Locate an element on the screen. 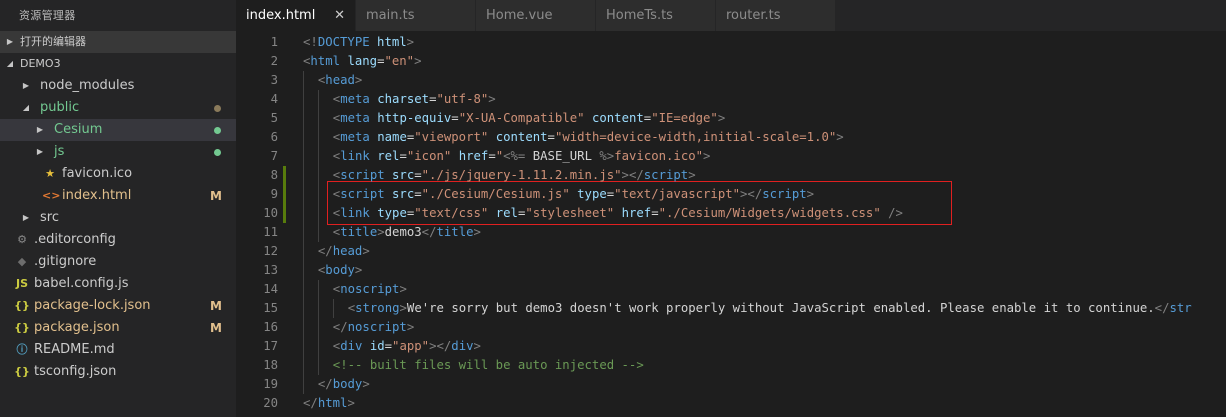 This screenshot has height=417, width=1226. tree-item-label: src is located at coordinates (49, 217).